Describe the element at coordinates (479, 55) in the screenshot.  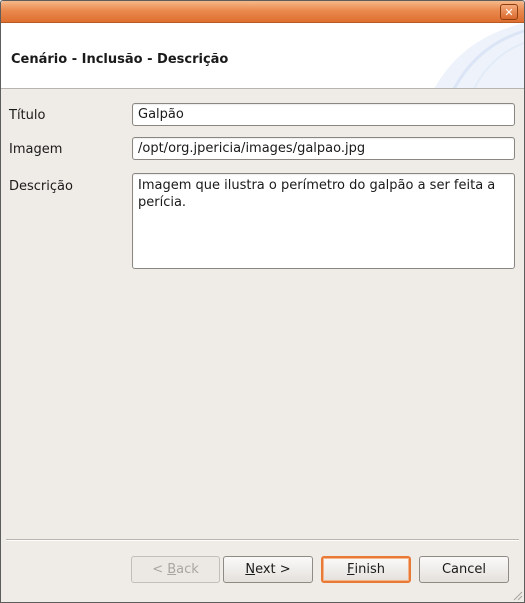
I see `header-swirl-decoration` at that location.